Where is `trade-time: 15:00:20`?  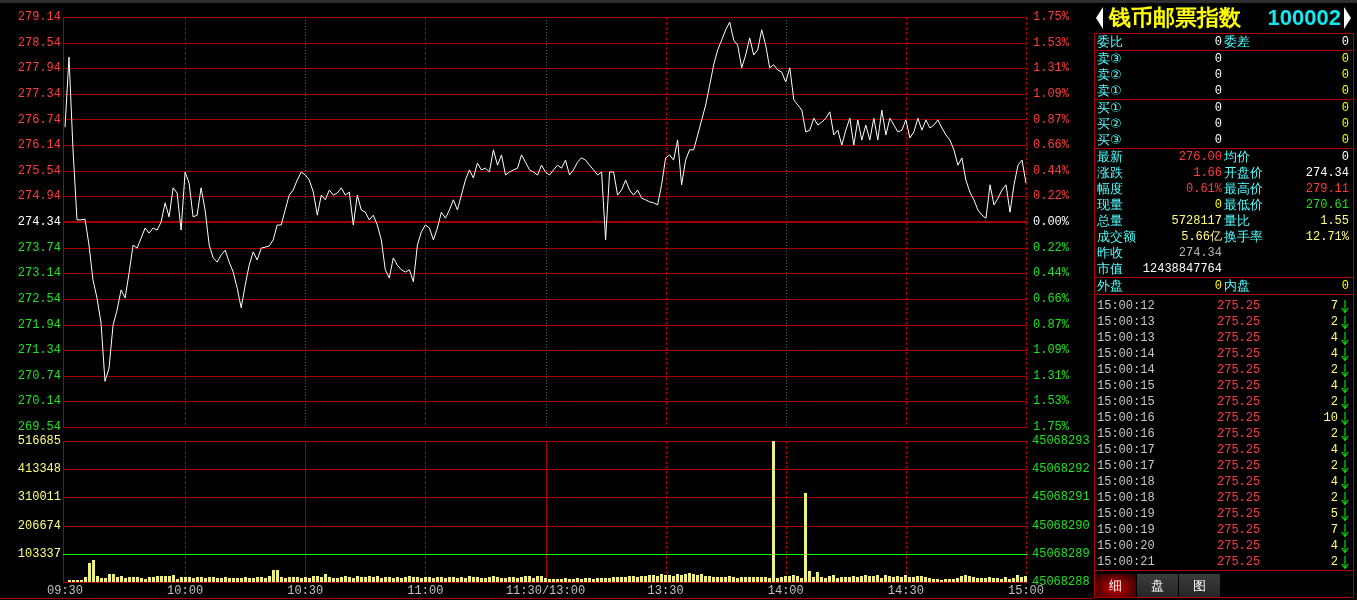 trade-time: 15:00:20 is located at coordinates (1126, 546).